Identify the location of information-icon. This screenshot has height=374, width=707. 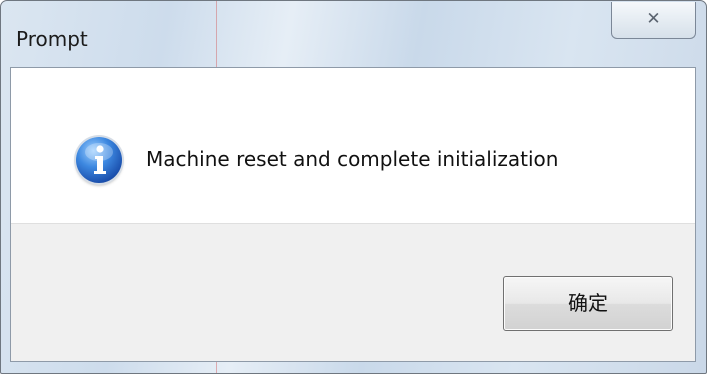
(99, 160).